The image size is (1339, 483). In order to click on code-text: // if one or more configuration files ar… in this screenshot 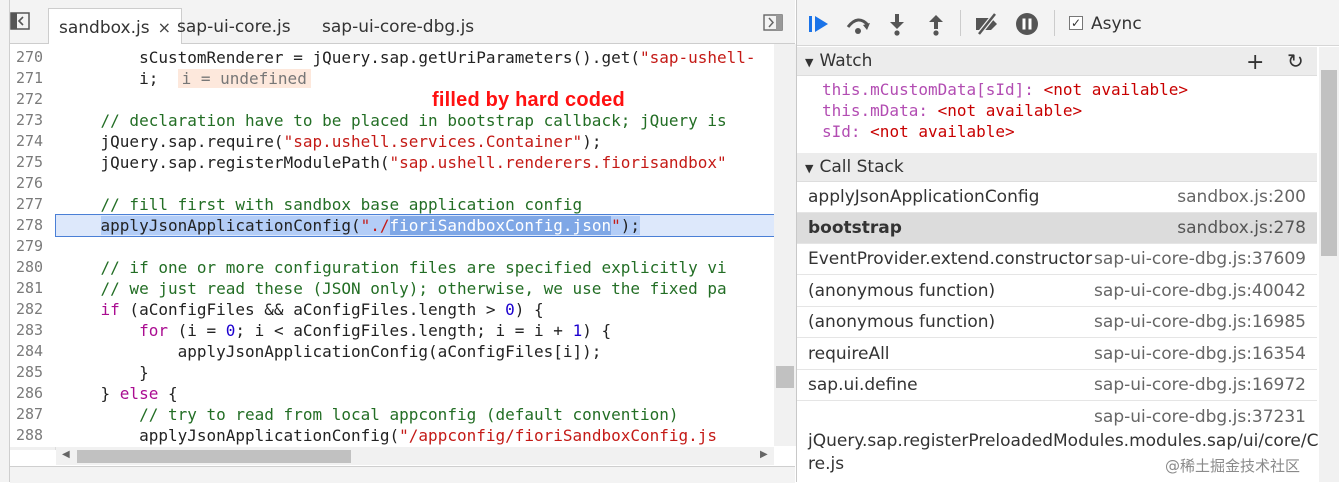, I will do `click(394, 267)`.